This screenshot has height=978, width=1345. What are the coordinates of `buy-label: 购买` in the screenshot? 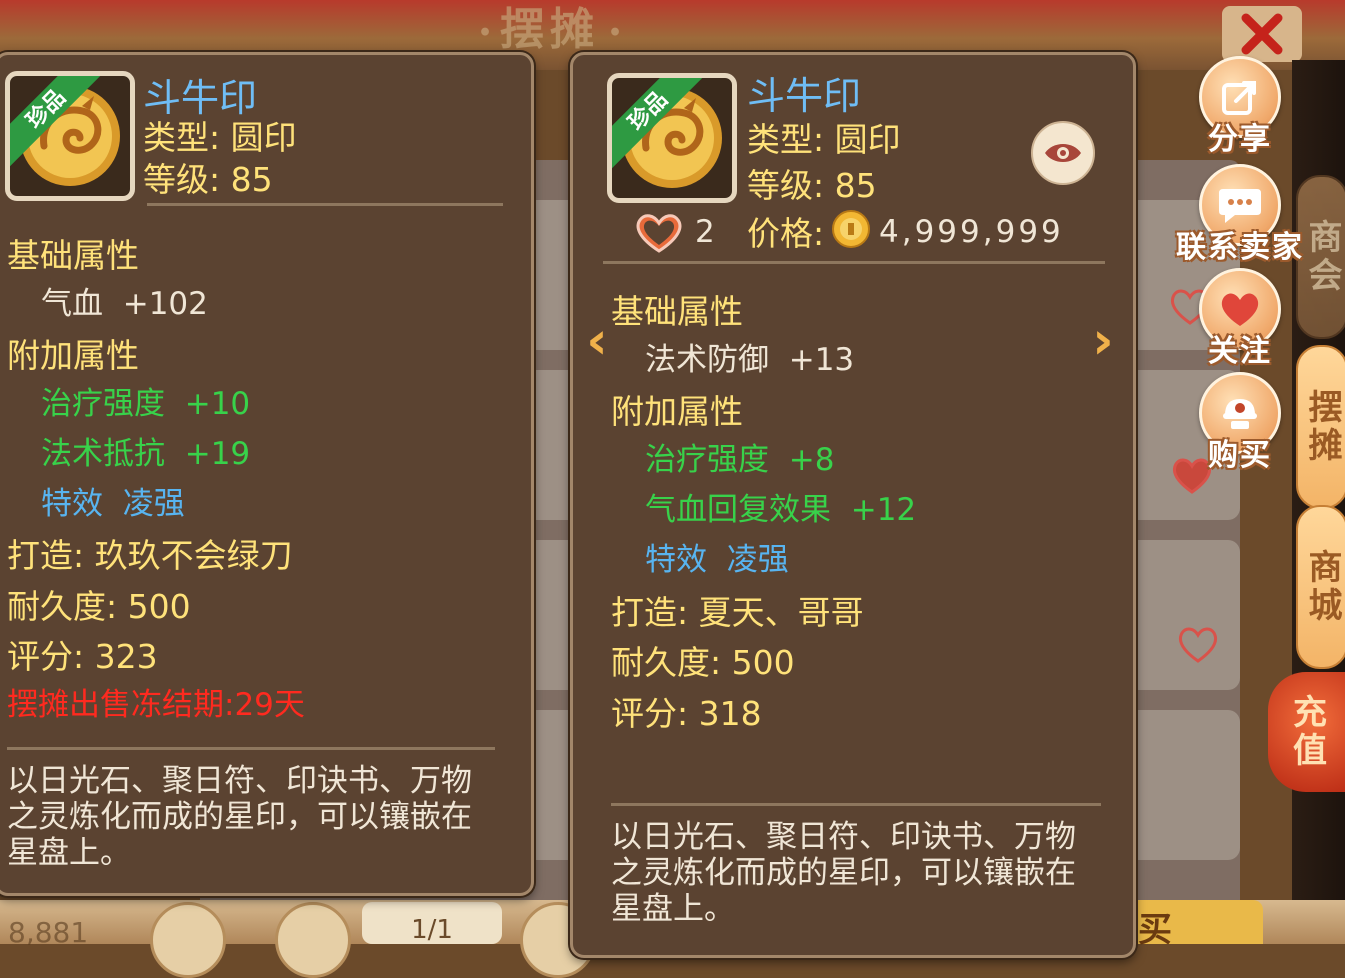 It's located at (1240, 455).